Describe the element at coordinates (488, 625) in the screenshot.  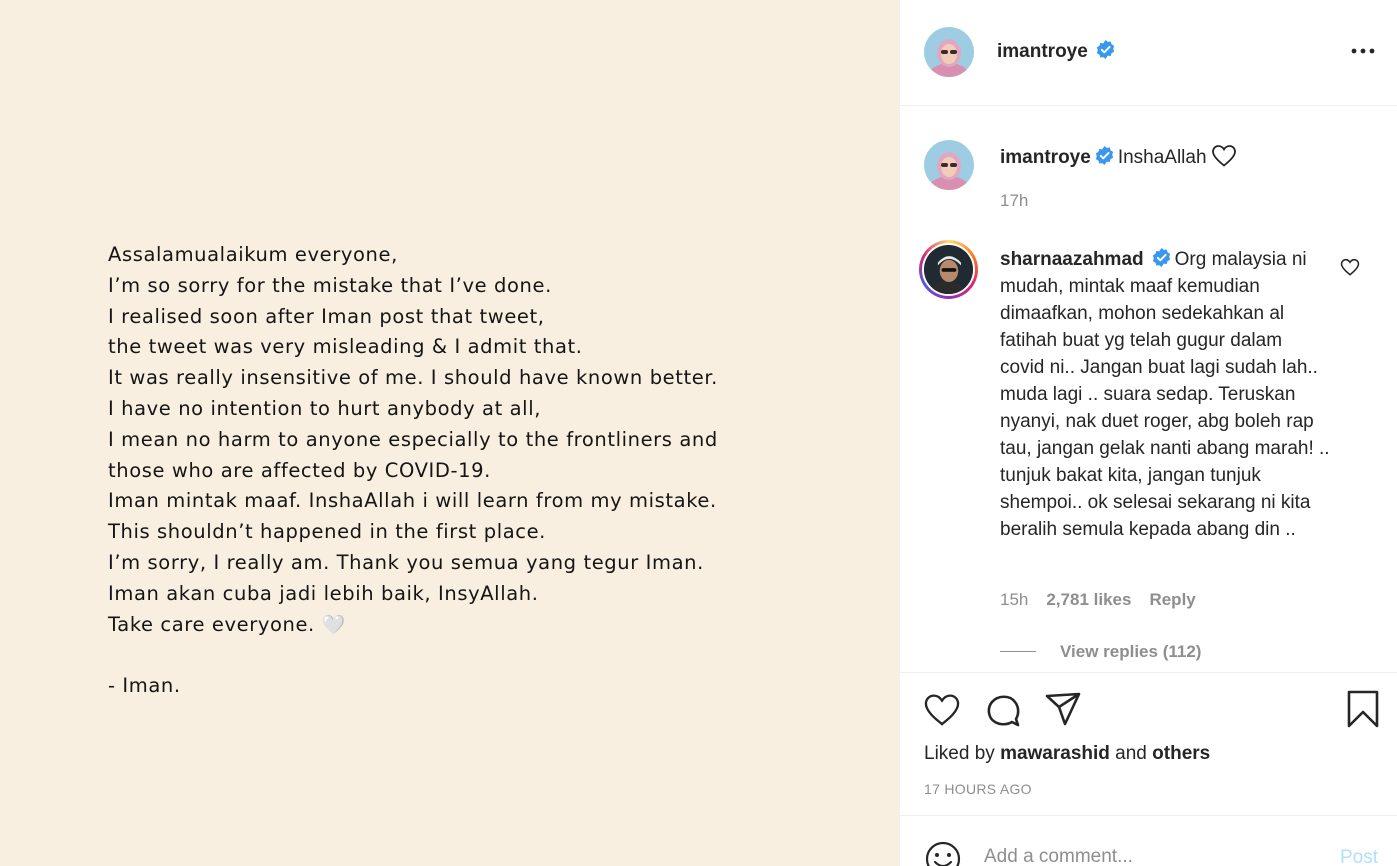
I see `post-text-line: Take care everyone. 🤍` at that location.